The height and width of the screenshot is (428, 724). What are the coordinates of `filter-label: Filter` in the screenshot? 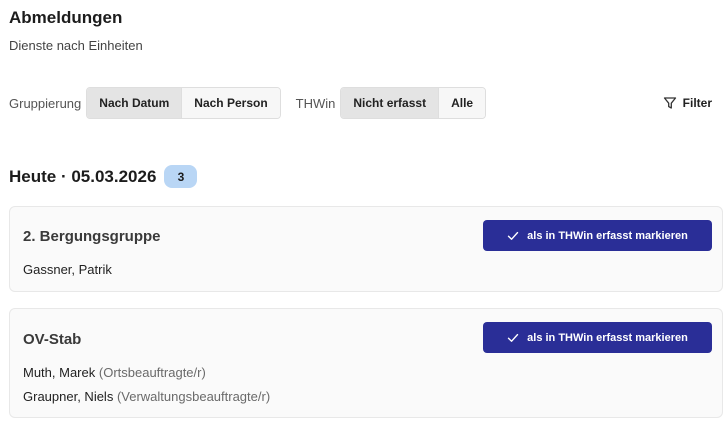 It's located at (697, 103).